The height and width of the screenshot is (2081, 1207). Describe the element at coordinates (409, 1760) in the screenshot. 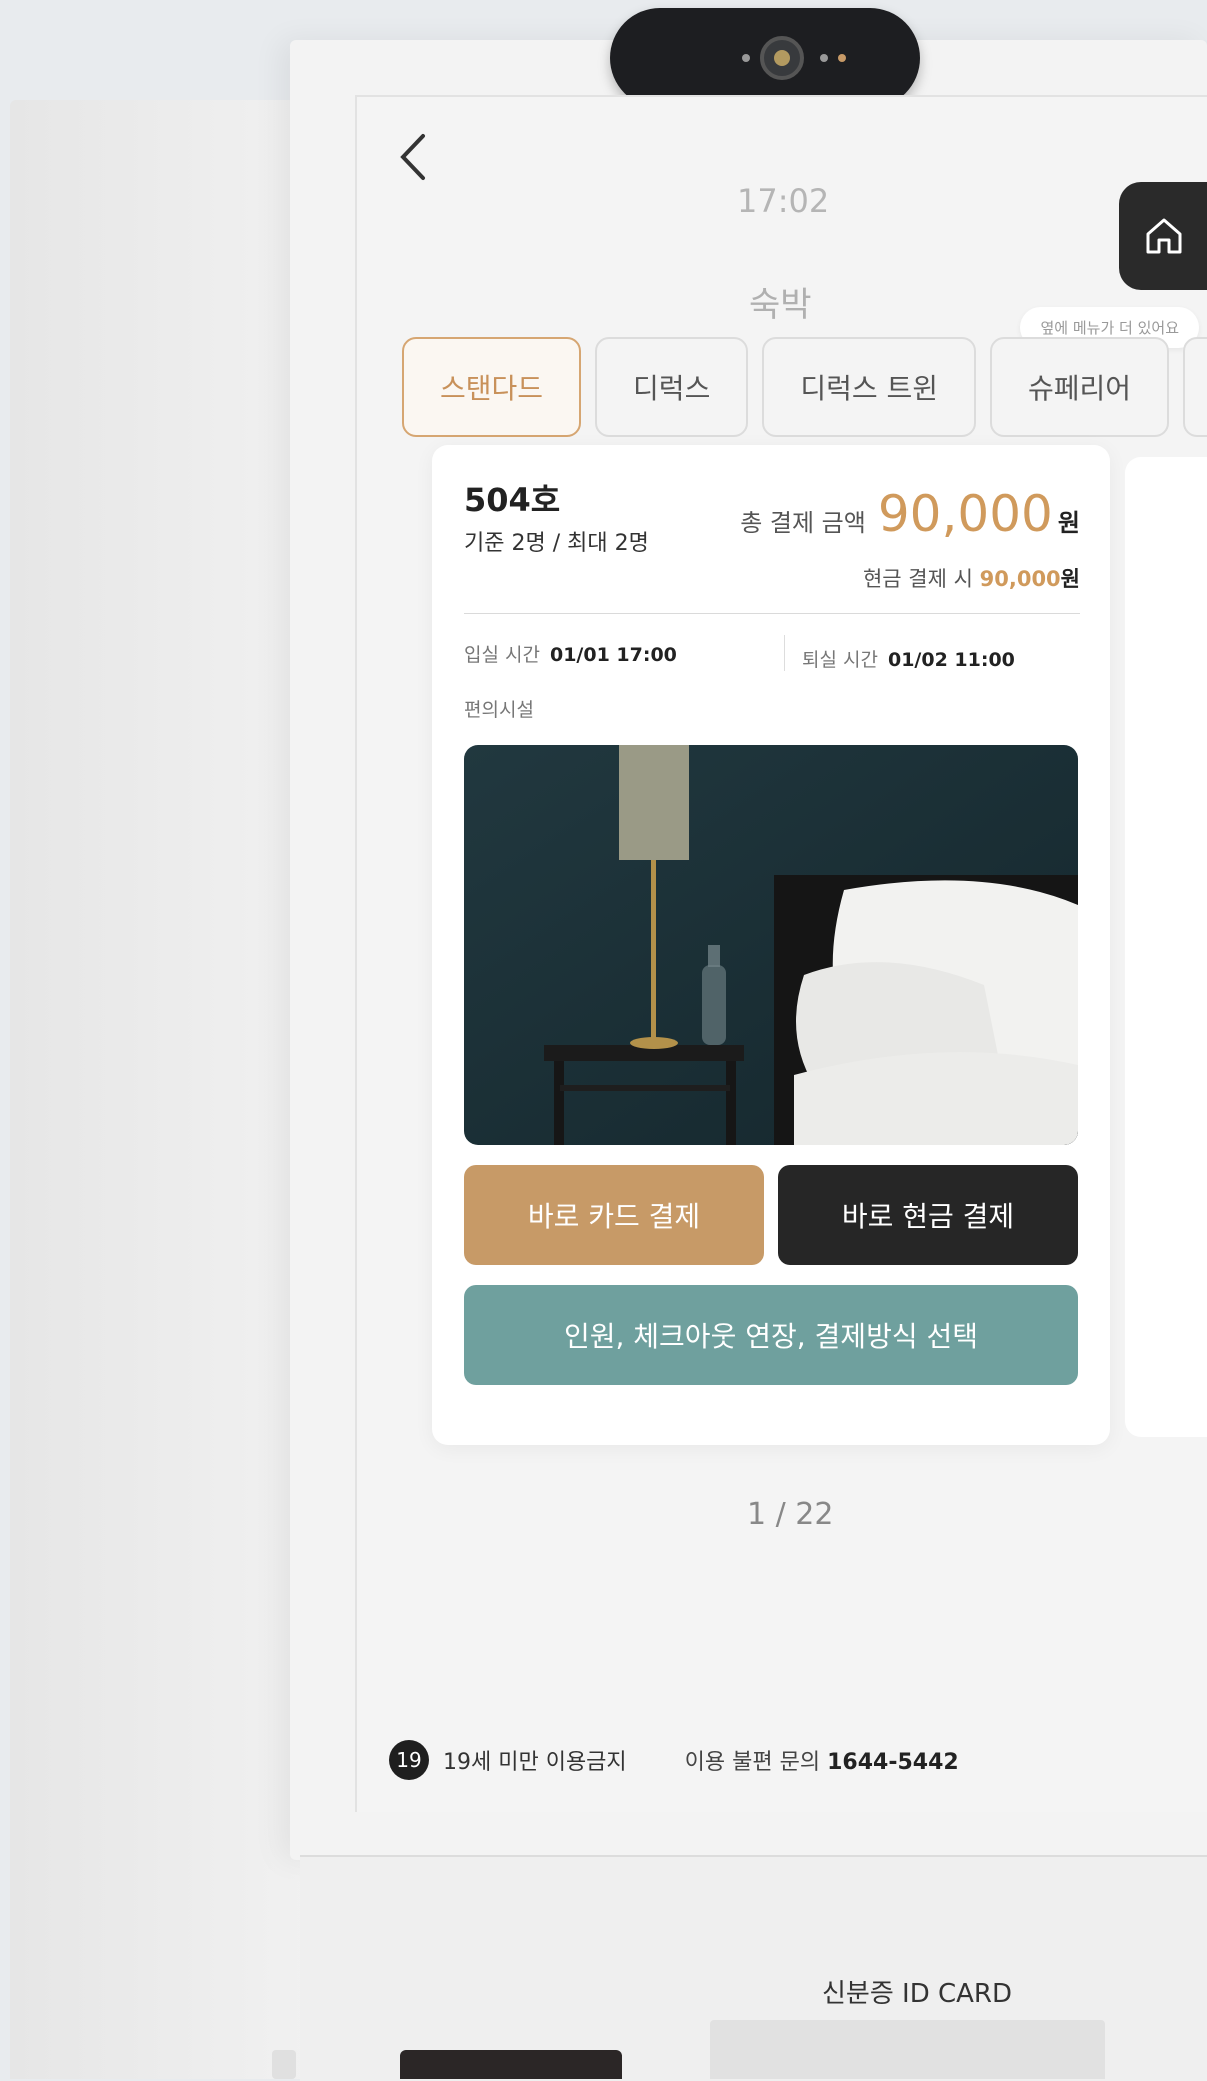

I see `age-restriction-icon: 19` at that location.